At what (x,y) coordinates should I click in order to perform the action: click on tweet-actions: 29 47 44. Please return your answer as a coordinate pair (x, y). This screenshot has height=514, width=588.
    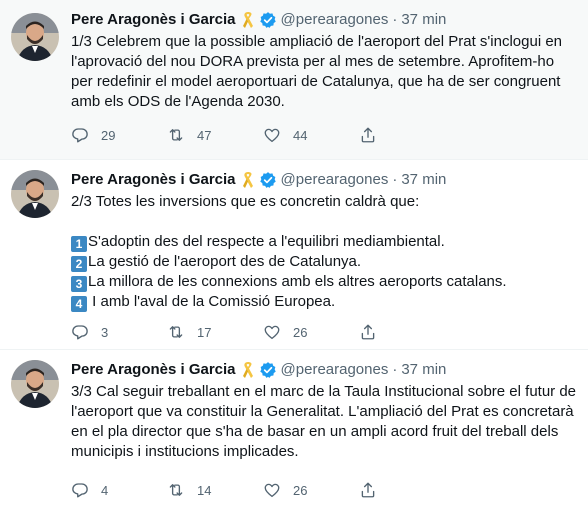
    Looking at the image, I should click on (286, 135).